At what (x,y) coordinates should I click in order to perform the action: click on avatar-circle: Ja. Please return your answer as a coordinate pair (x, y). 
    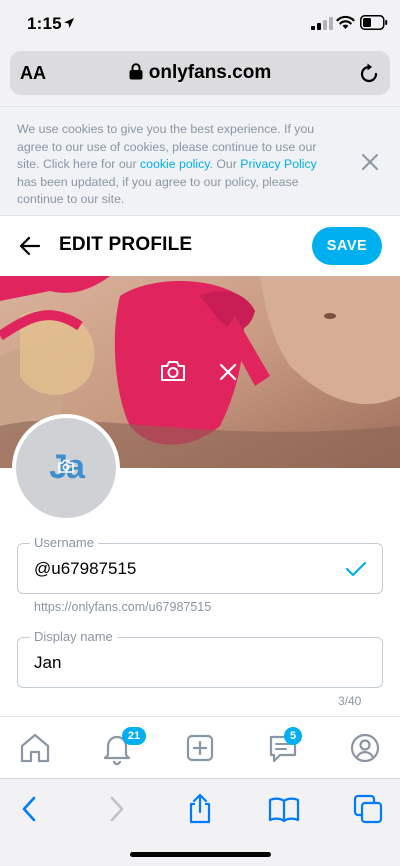
    Looking at the image, I should click on (66, 468).